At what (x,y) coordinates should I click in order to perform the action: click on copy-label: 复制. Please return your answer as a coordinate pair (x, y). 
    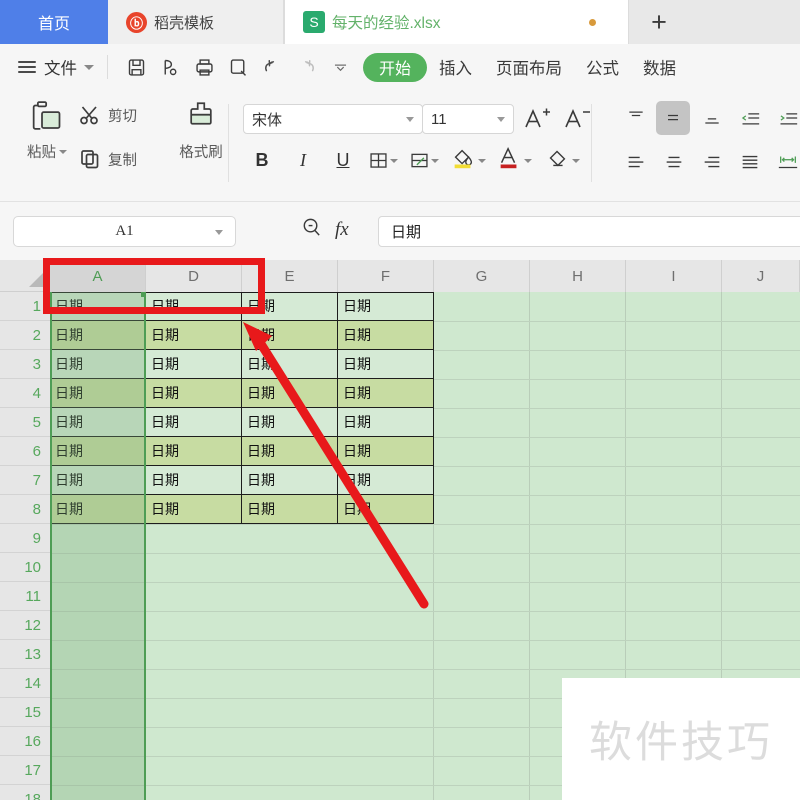
    Looking at the image, I should click on (122, 160).